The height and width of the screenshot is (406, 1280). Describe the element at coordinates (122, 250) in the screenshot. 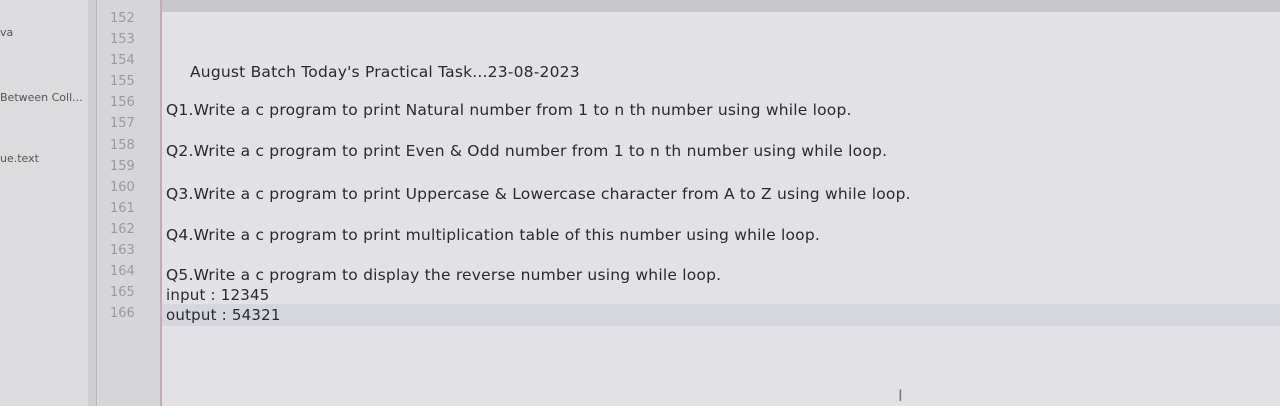

I see `line-number: 163` at that location.